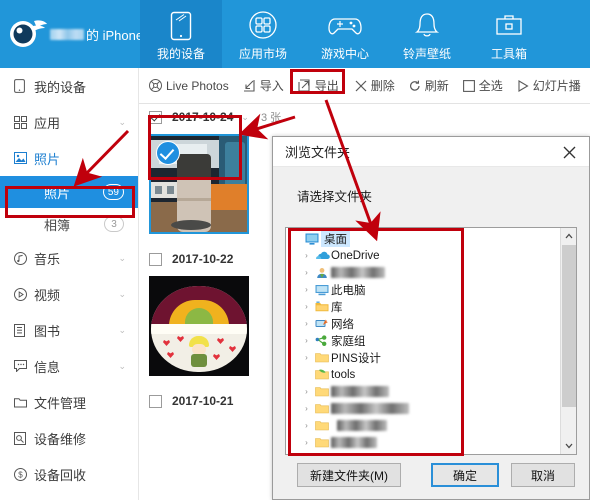 Image resolution: width=590 pixels, height=500 pixels. I want to click on tree-item-libraries: › 库, so click(423, 306).